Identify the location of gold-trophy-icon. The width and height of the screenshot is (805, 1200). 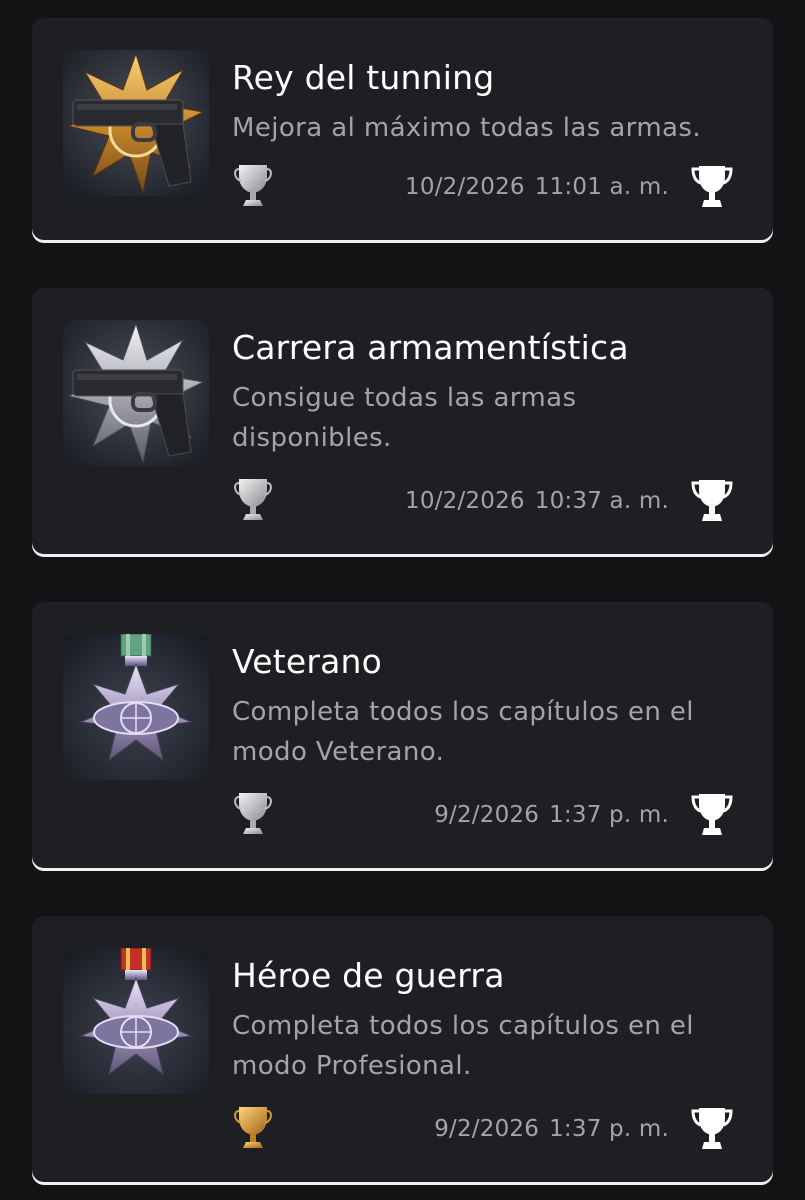
(253, 1128).